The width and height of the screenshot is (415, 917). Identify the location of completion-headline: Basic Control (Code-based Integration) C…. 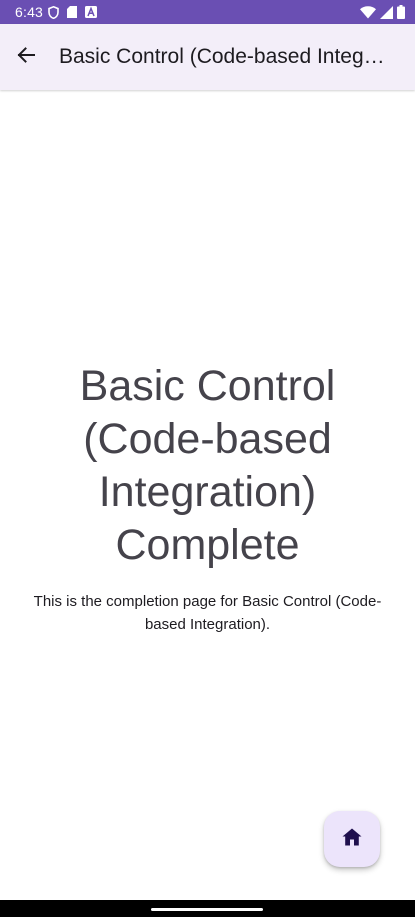
(207, 465).